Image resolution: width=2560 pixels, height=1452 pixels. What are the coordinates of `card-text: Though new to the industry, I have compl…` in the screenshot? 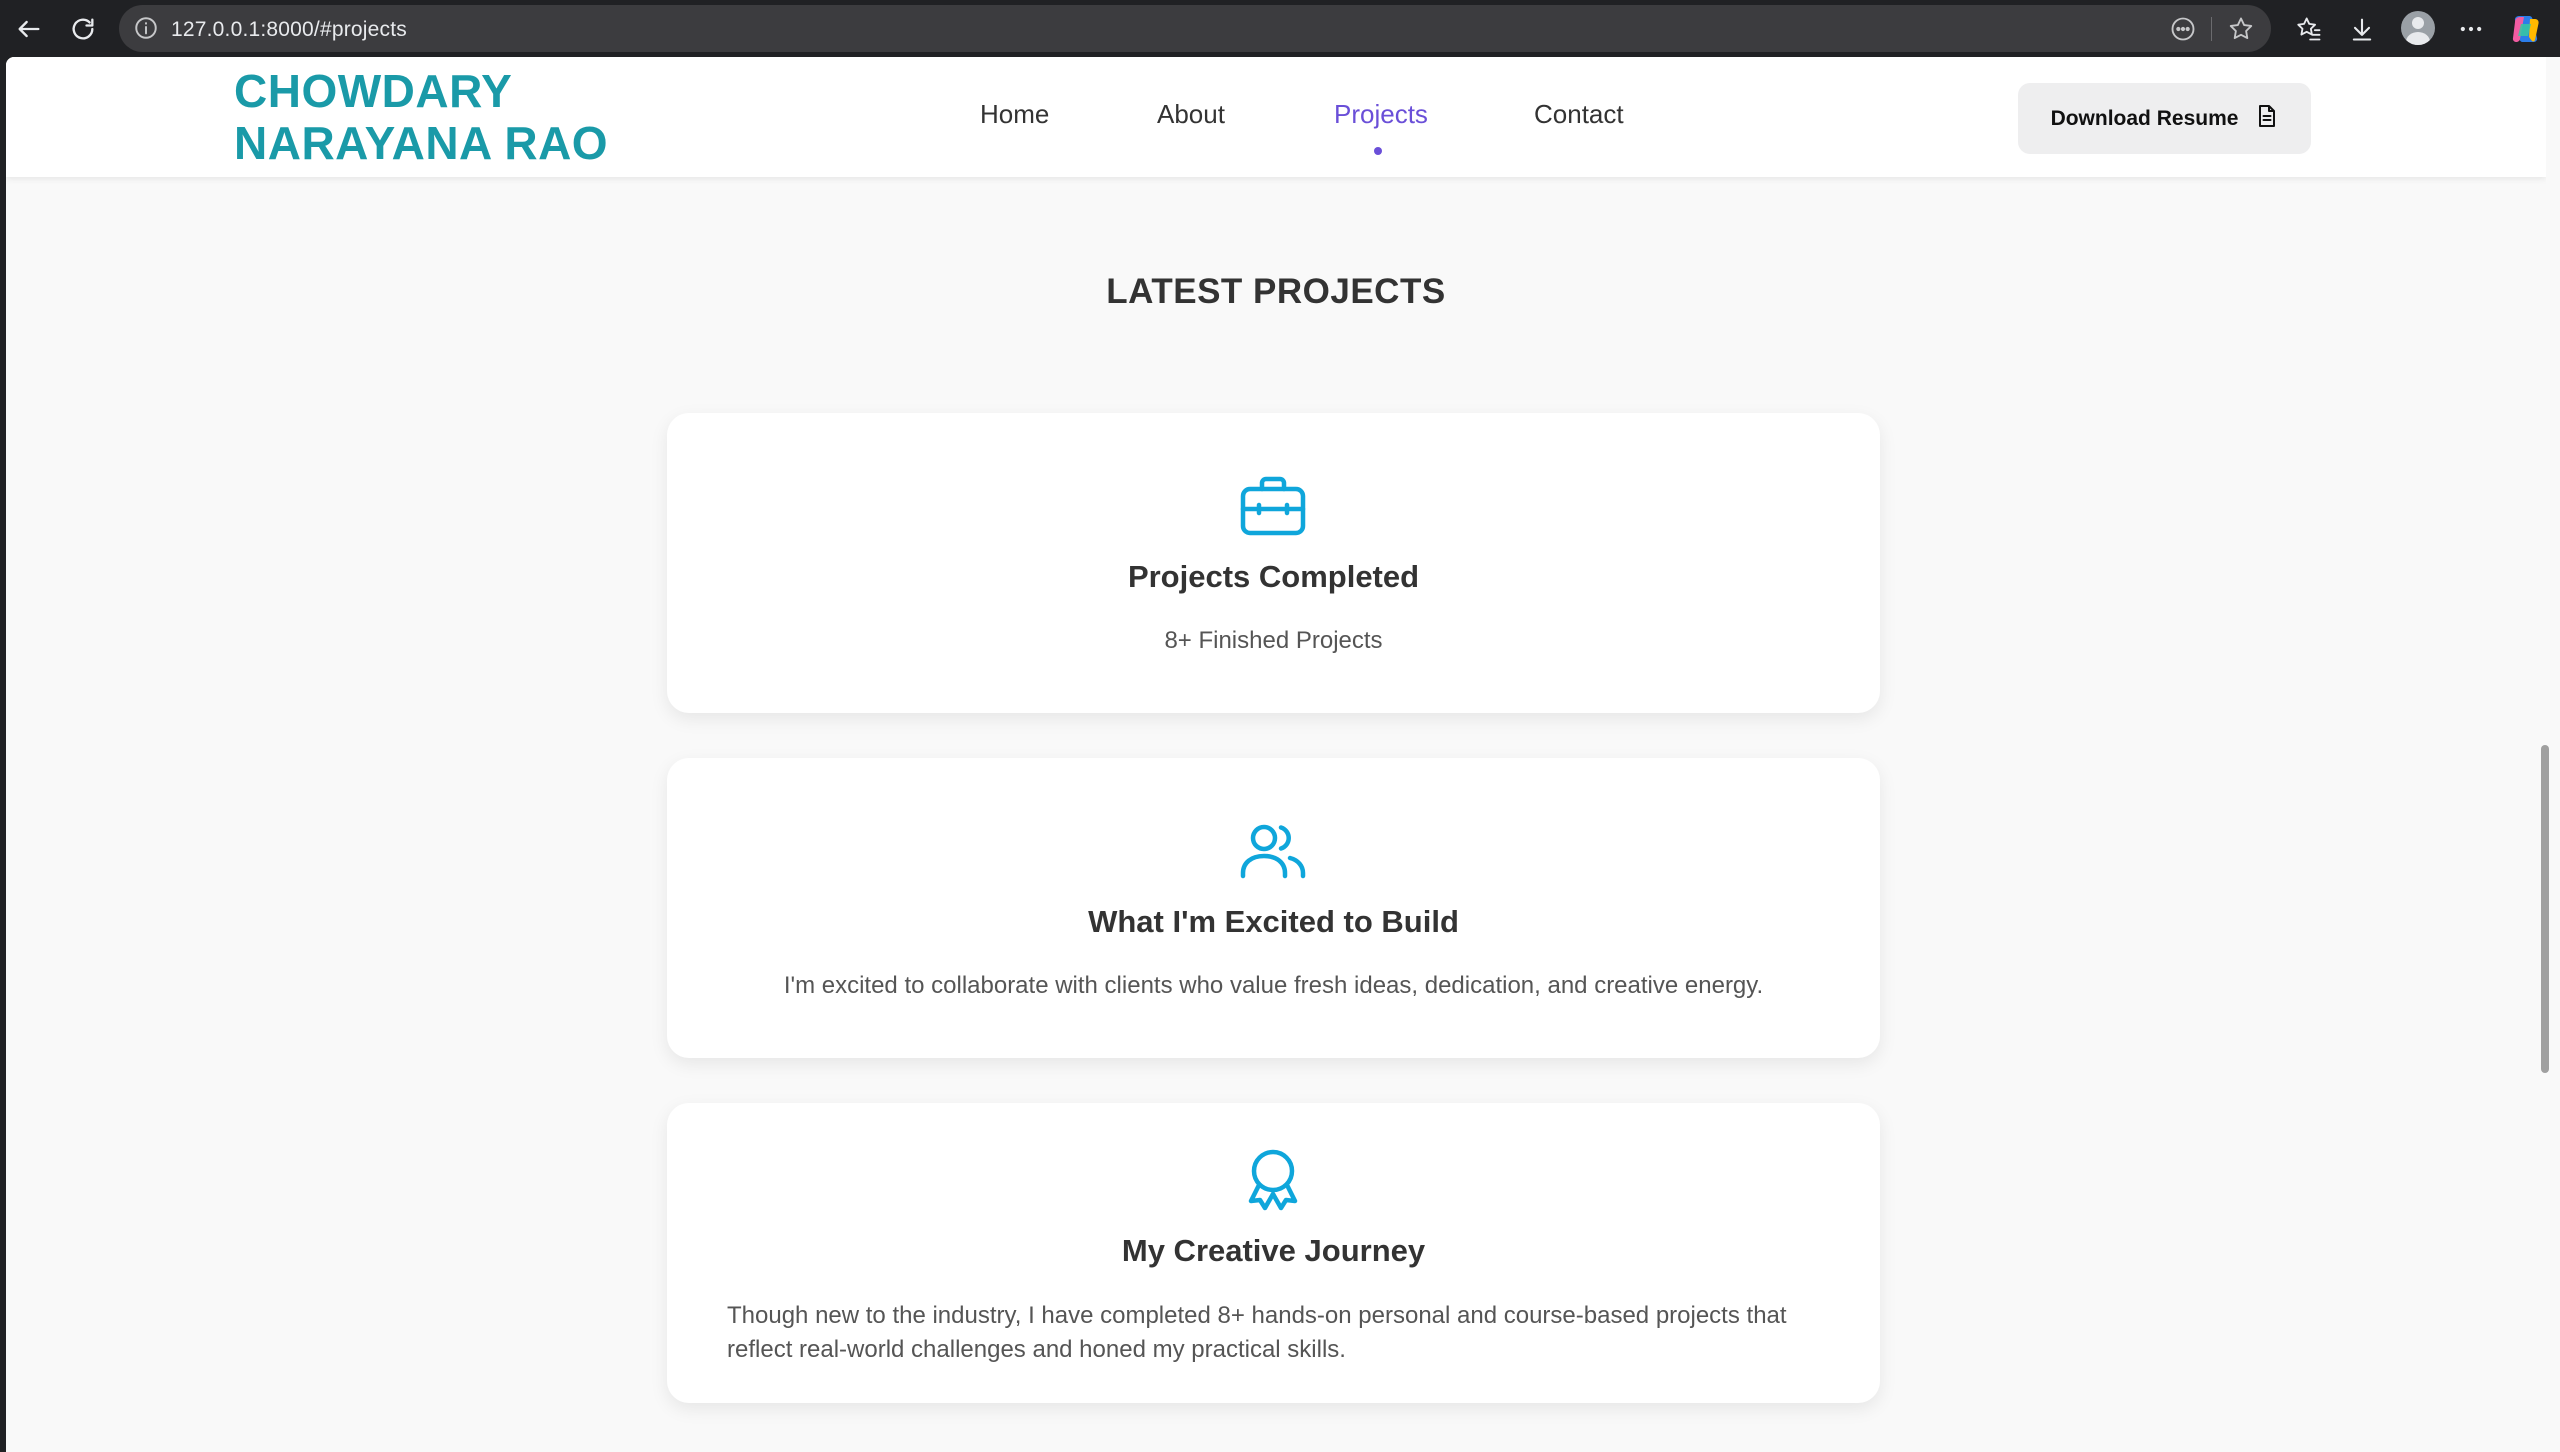 It's located at (1257, 1332).